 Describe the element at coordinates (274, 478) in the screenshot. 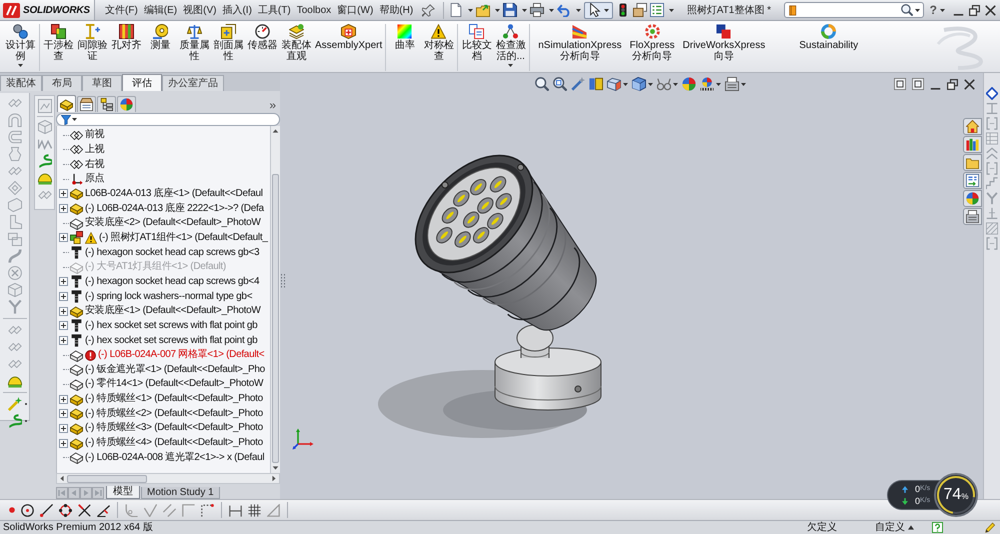

I see `arrow-right-icon` at that location.